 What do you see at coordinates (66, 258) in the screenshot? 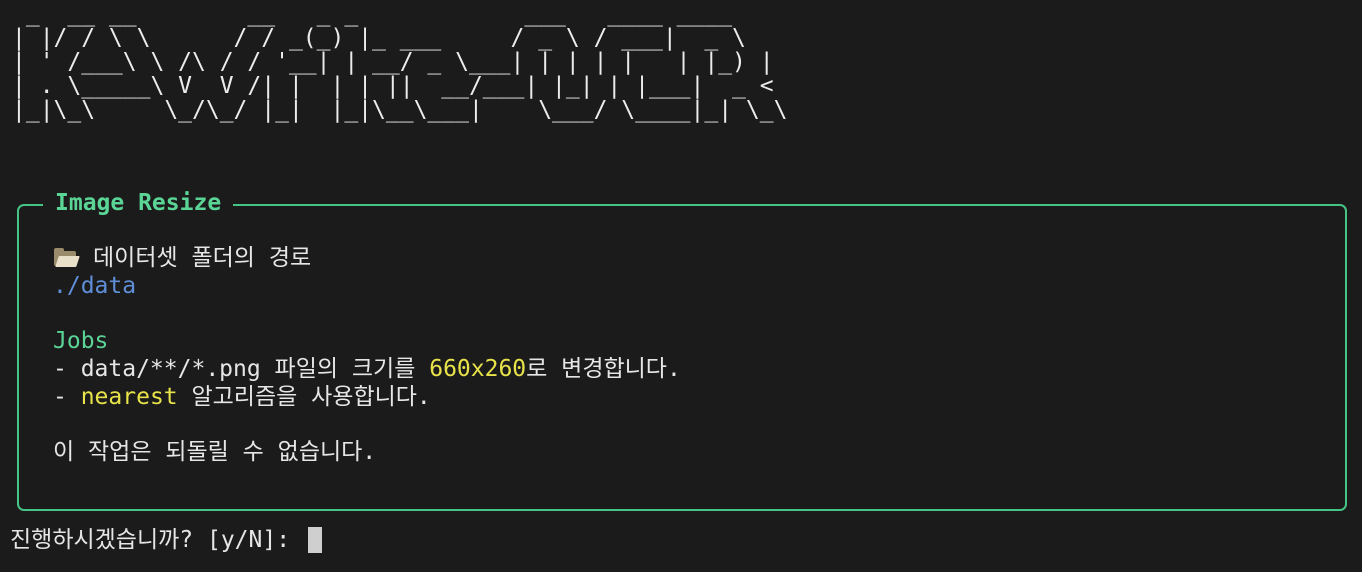
I see `open-folder-icon` at bounding box center [66, 258].